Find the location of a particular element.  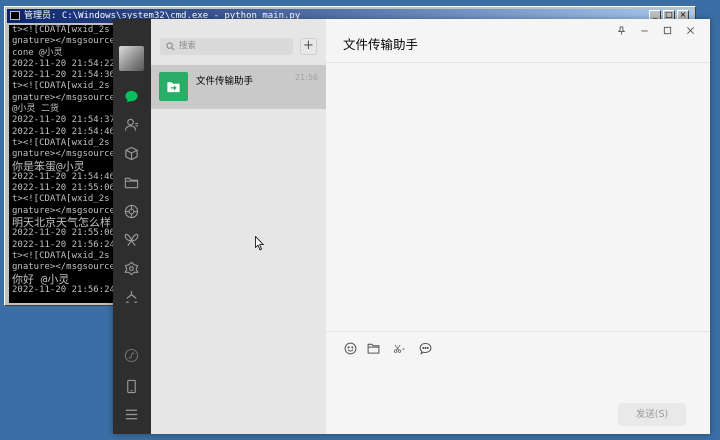

favorites-icon is located at coordinates (131, 153).